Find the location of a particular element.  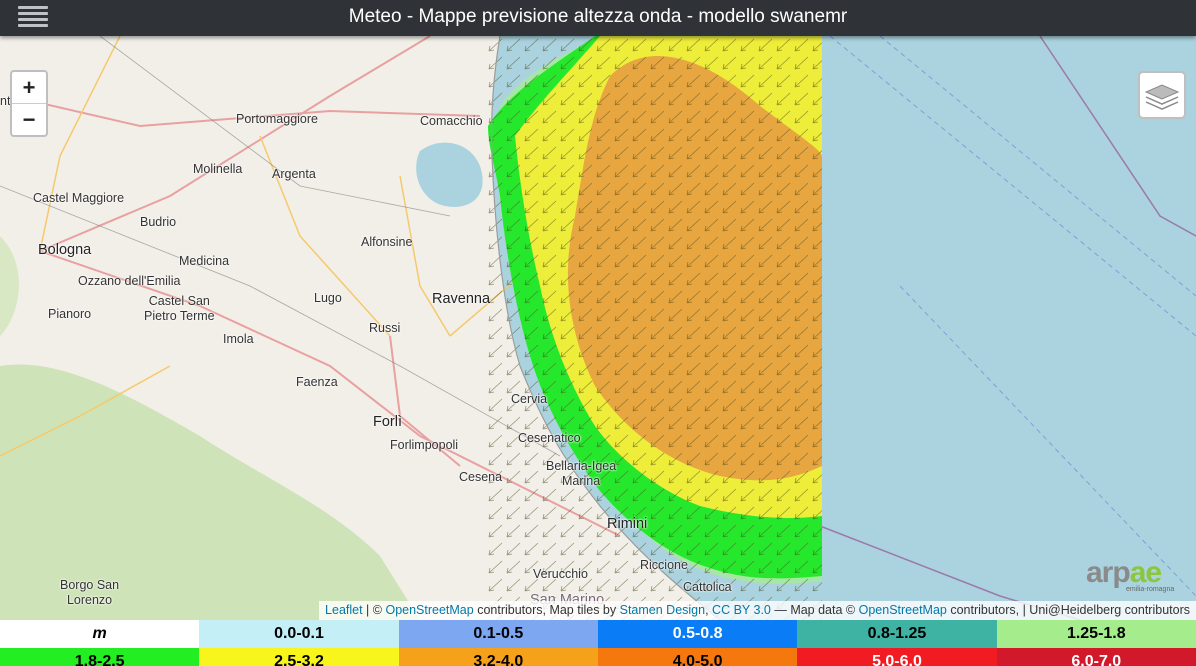

place-riccione: Riccione is located at coordinates (664, 565).